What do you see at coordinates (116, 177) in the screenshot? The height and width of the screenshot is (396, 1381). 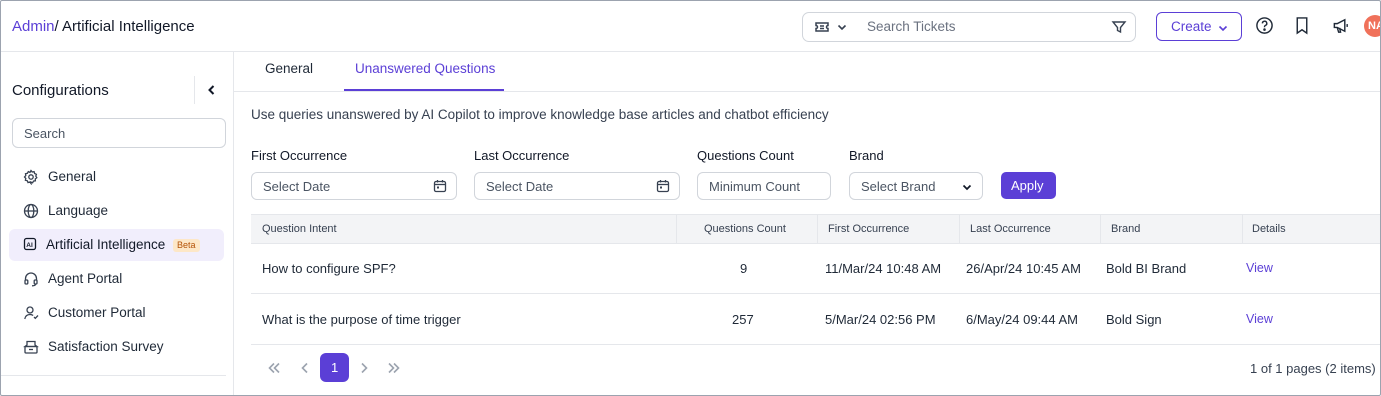 I see `sidebar-item-general: General` at bounding box center [116, 177].